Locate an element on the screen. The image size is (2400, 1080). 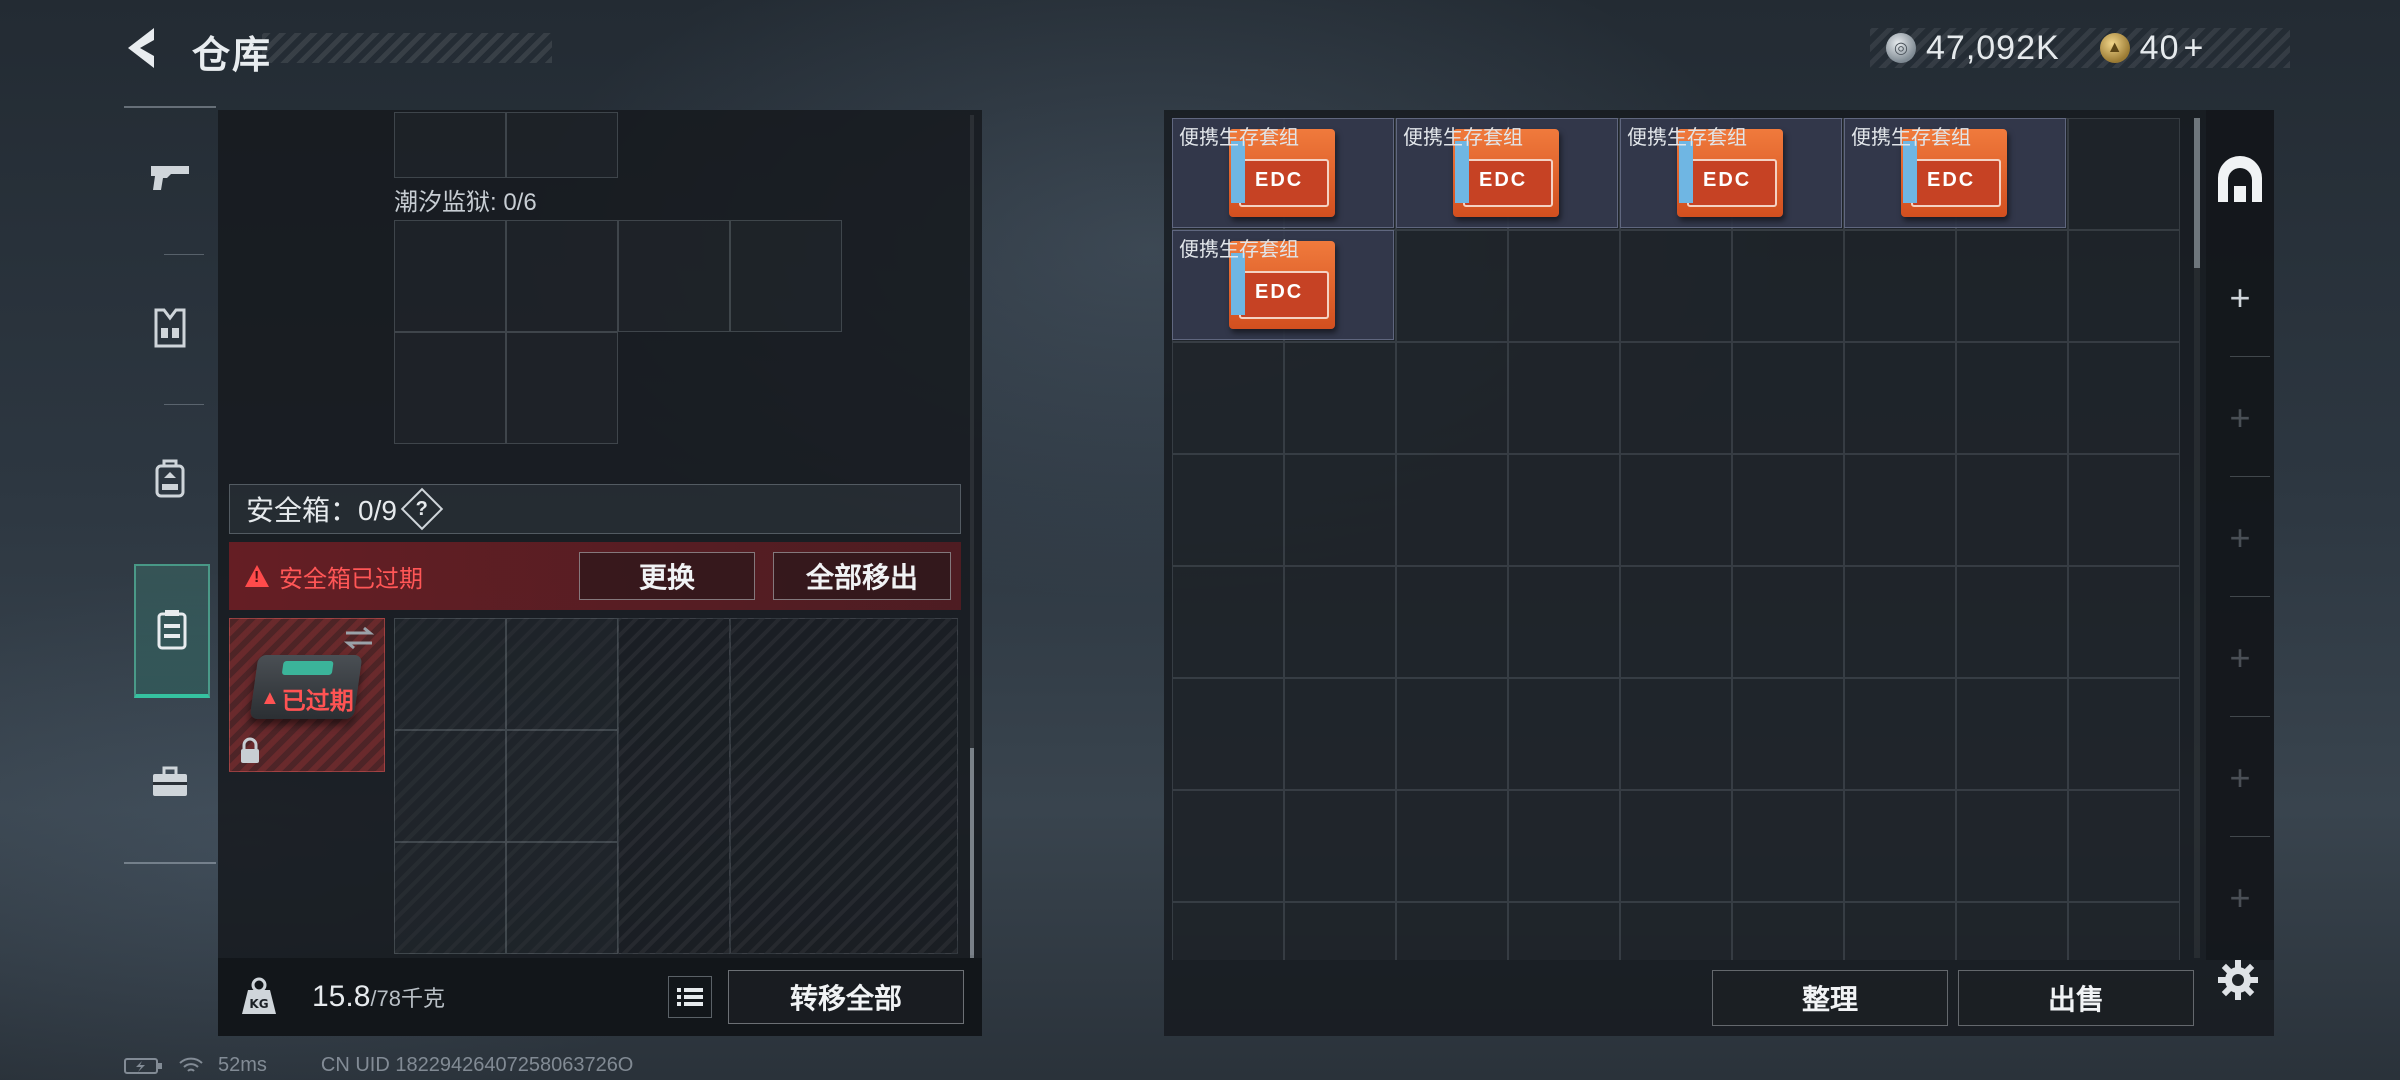
swap-icon is located at coordinates (359, 638).